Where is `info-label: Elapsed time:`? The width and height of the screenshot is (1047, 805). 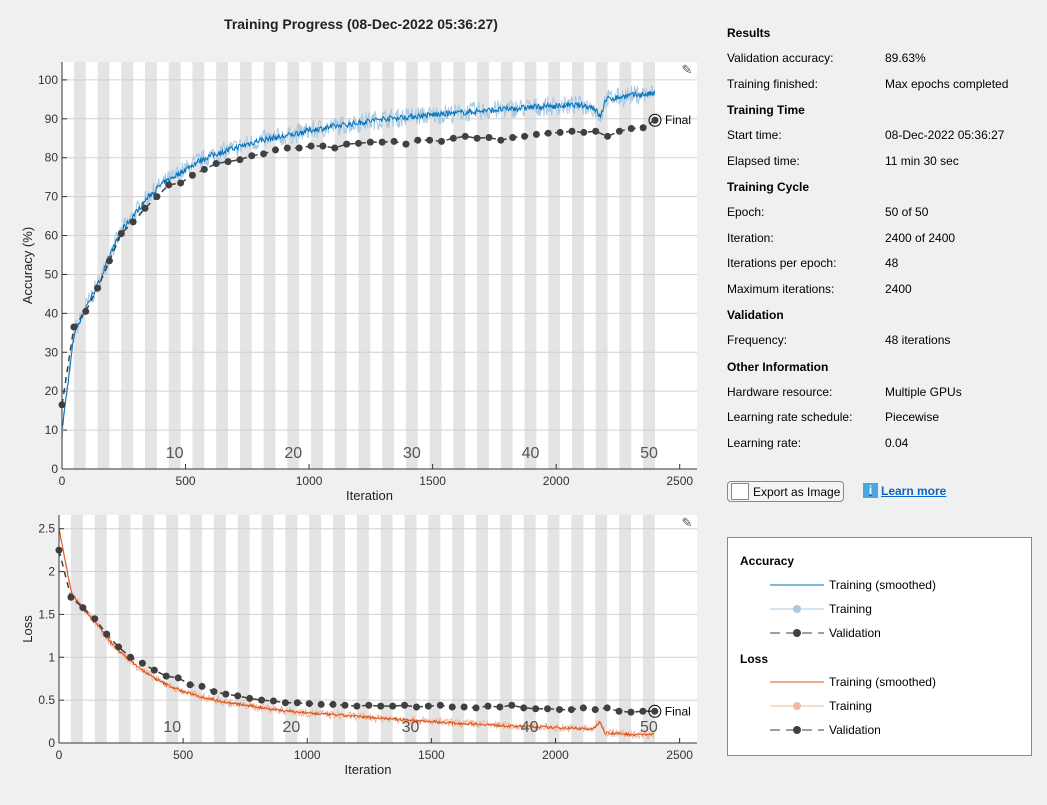 info-label: Elapsed time: is located at coordinates (763, 160).